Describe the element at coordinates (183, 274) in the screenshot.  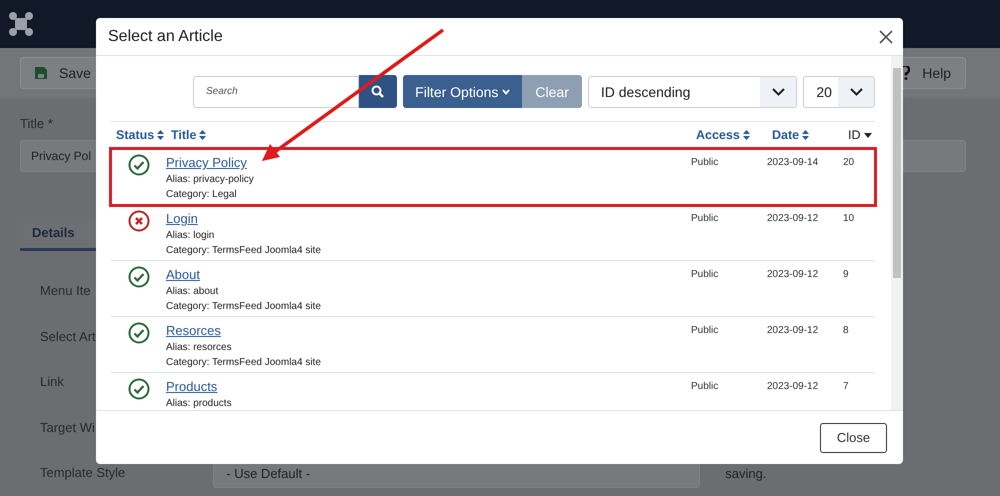
I see `article-link: About` at that location.